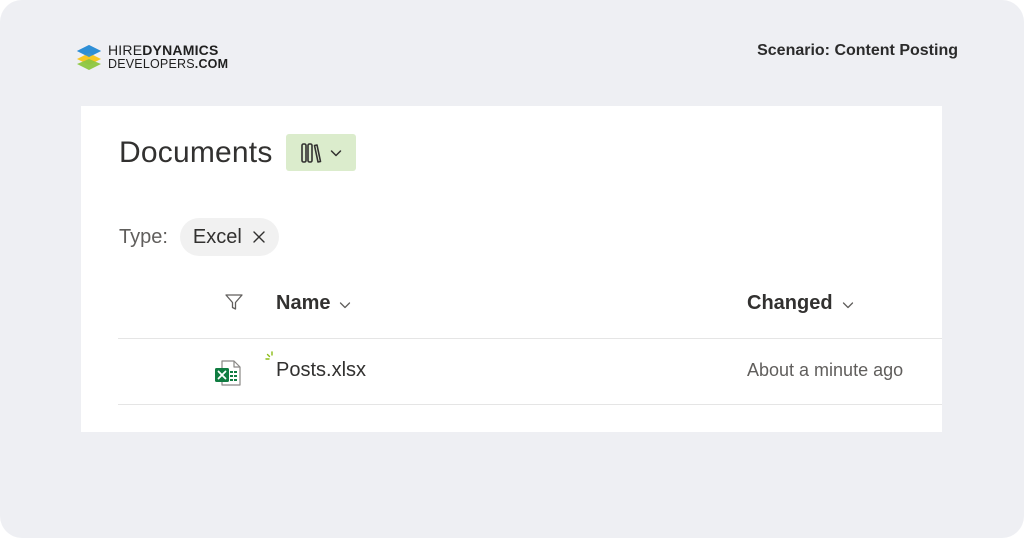  Describe the element at coordinates (825, 370) in the screenshot. I see `file-modified-time: About a minute ago` at that location.